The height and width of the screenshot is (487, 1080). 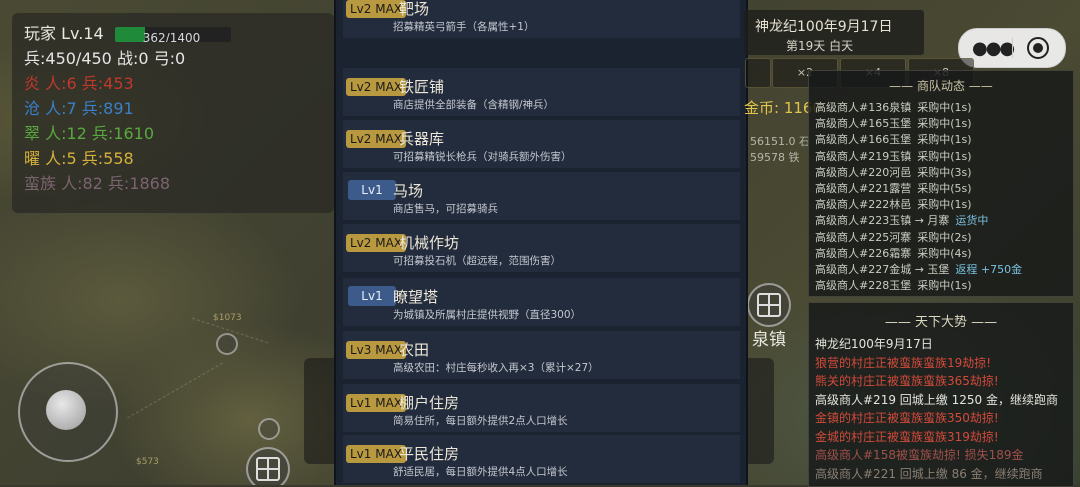 What do you see at coordinates (541, 459) in the screenshot?
I see `building-item: Lv1 MAX 平民住房舒适民居，每日额外提供4点人口增长` at bounding box center [541, 459].